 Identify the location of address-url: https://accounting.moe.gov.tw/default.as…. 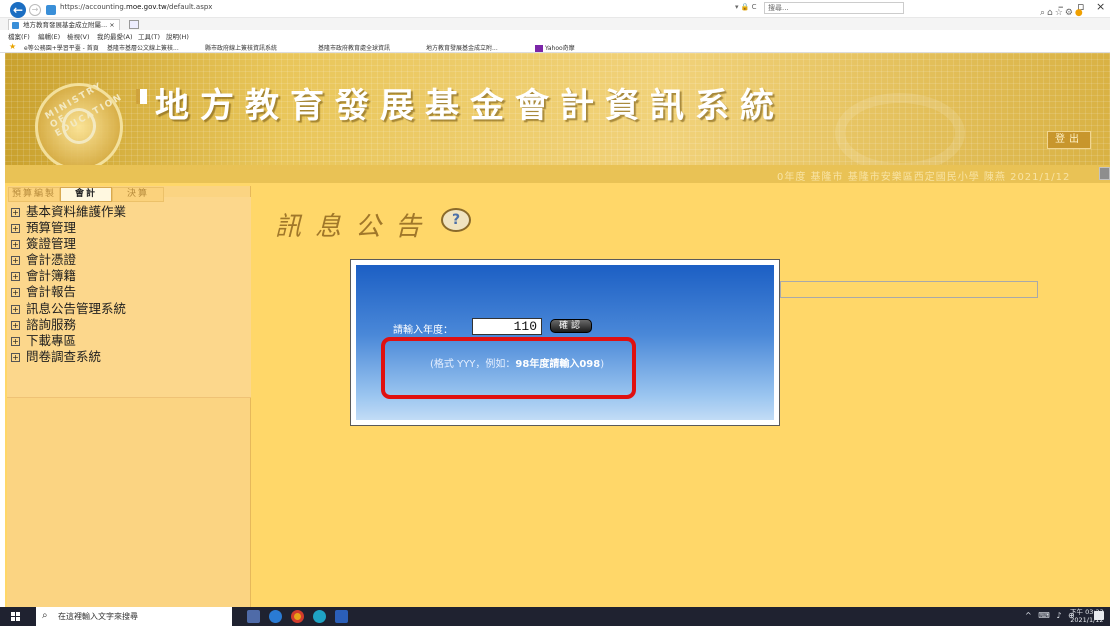
(136, 7).